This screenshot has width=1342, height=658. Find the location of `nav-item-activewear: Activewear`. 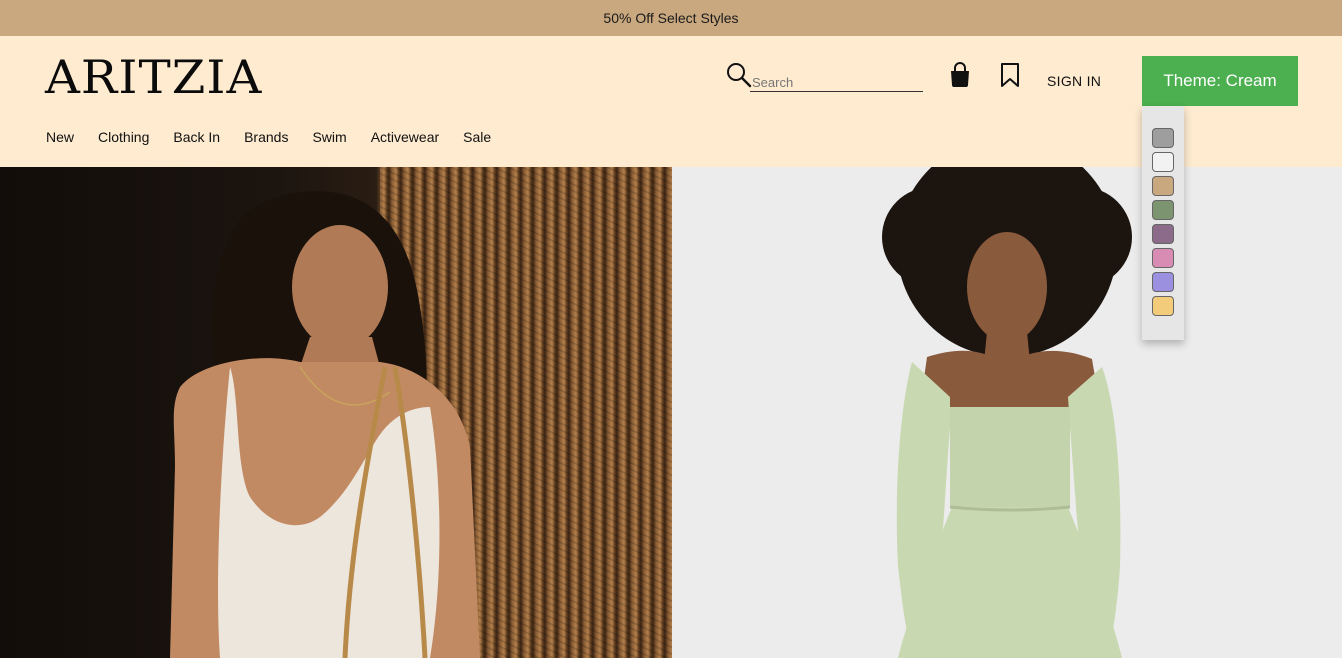

nav-item-activewear: Activewear is located at coordinates (405, 137).